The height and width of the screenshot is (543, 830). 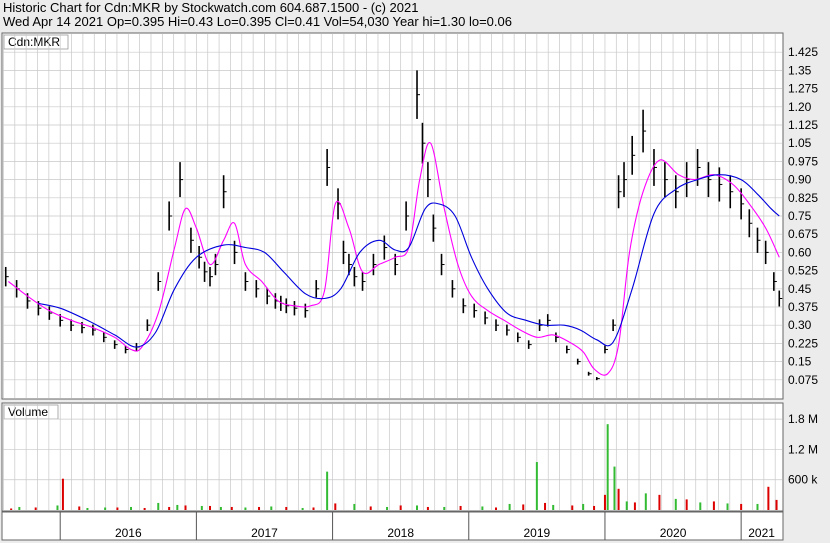 What do you see at coordinates (537, 533) in the screenshot?
I see `year-tick-label: 2019` at bounding box center [537, 533].